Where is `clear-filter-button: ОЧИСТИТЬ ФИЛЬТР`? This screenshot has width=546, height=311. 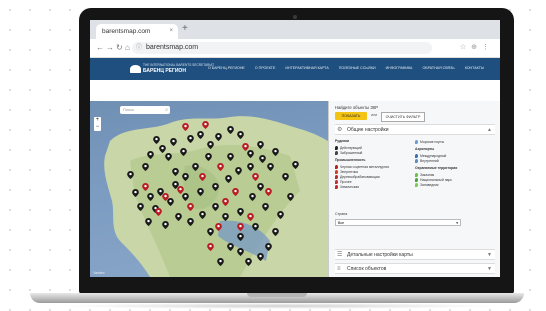 clear-filter-button: ОЧИСТИТЬ ФИЛЬТР is located at coordinates (403, 117).